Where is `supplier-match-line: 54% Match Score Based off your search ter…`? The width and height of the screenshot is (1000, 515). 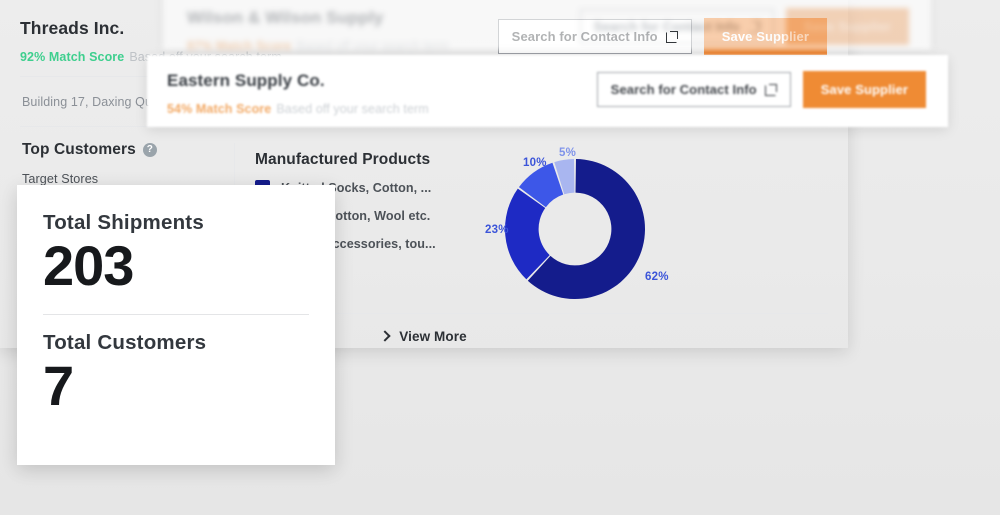
supplier-match-line: 54% Match Score Based off your search ter… is located at coordinates (298, 109).